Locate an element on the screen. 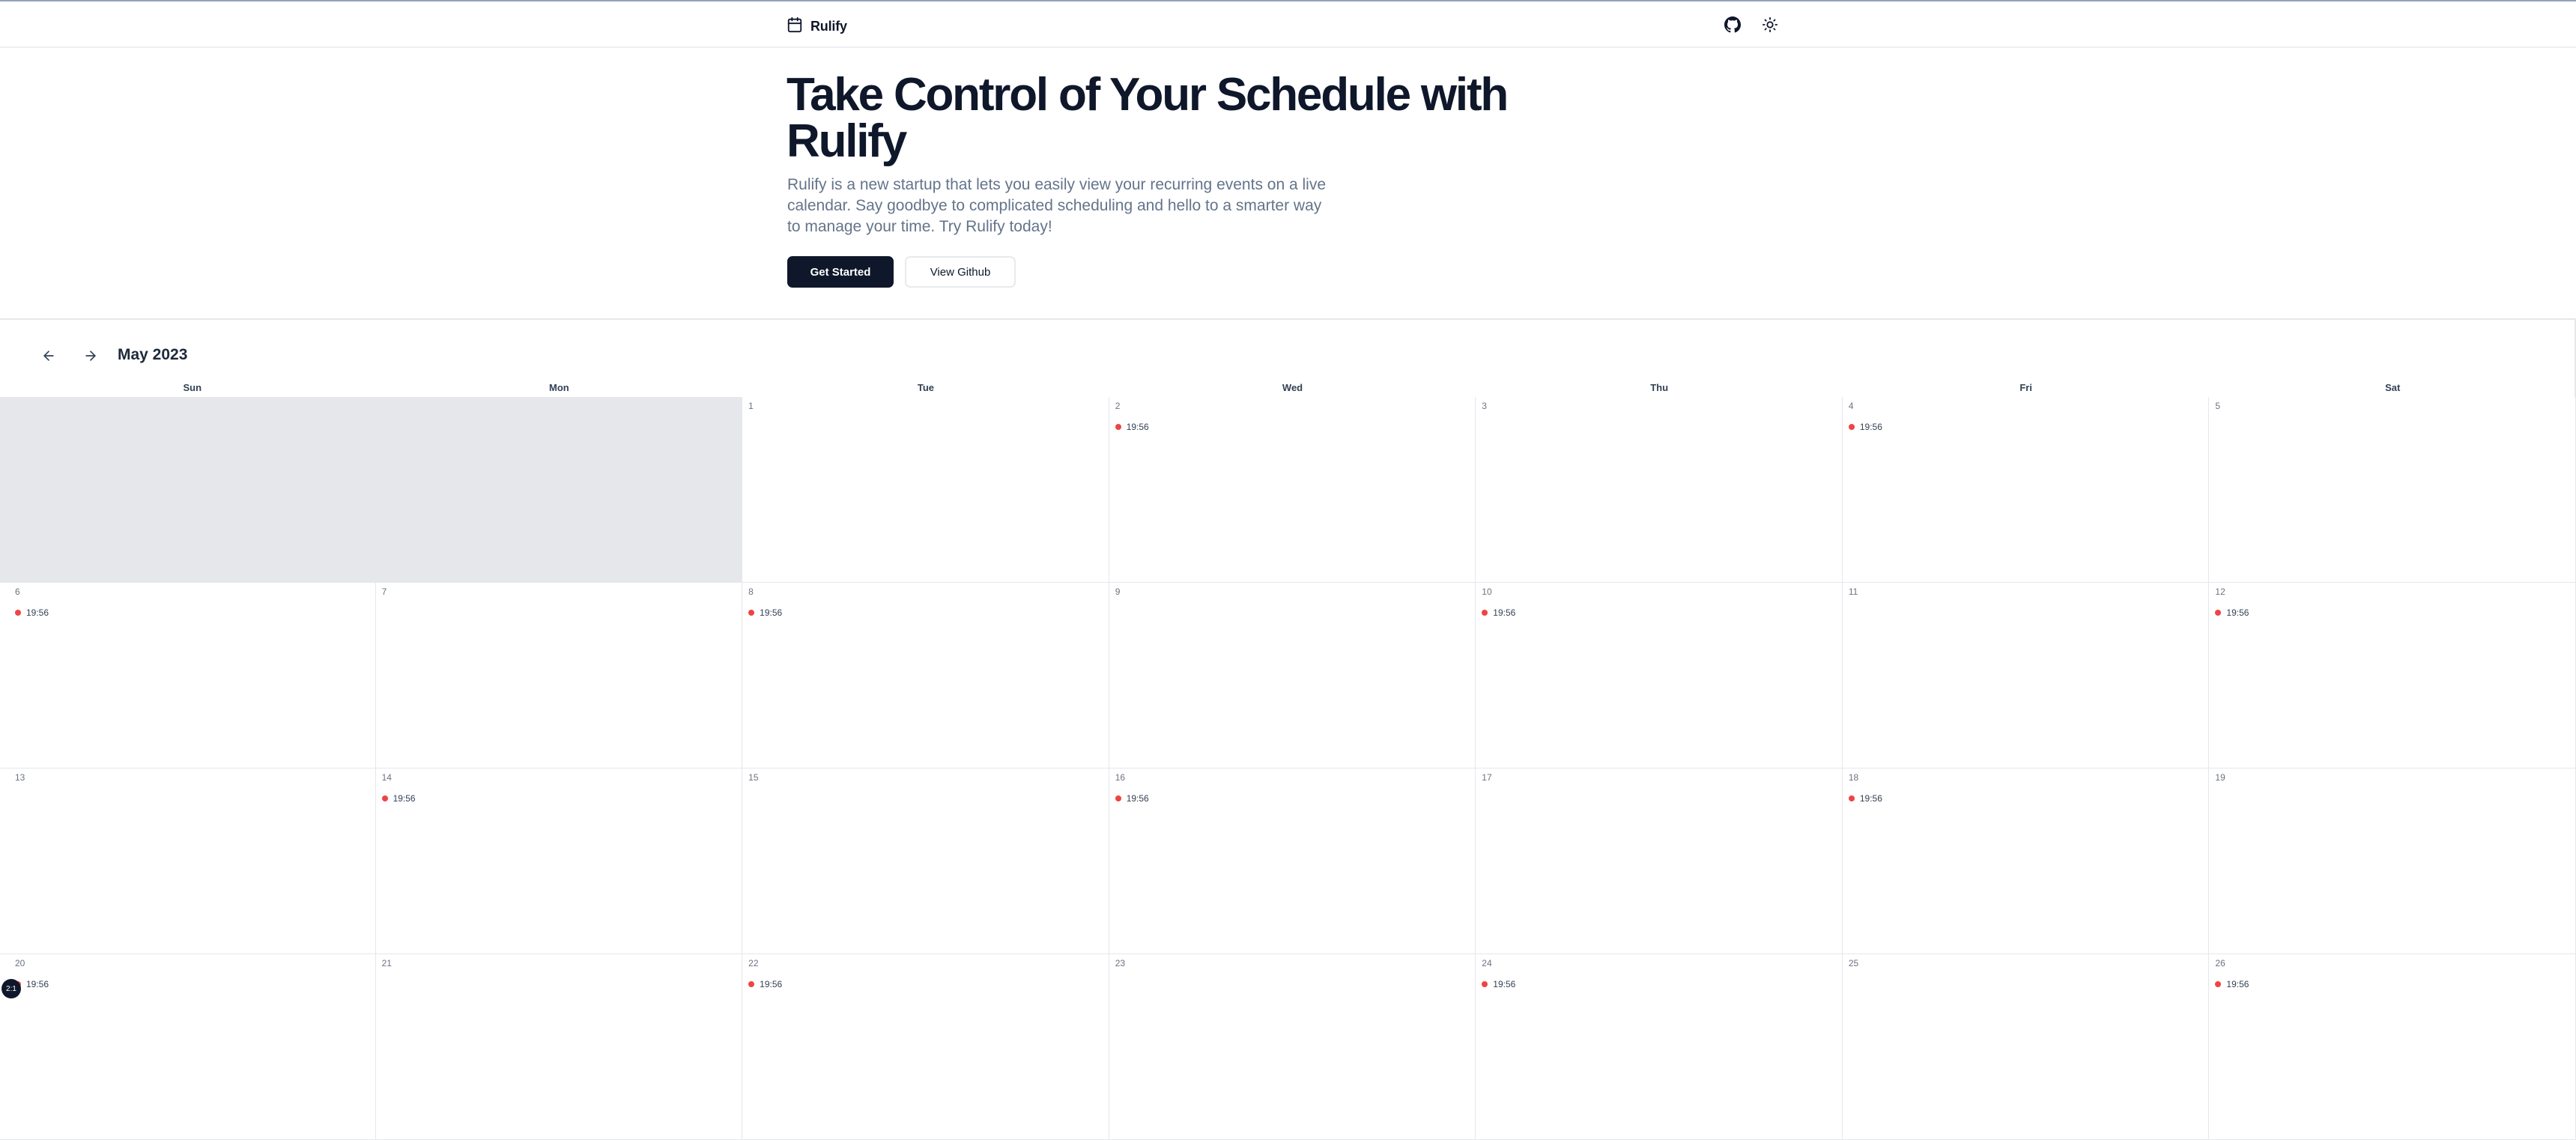  calendar-day-cell: 15 is located at coordinates (925, 861).